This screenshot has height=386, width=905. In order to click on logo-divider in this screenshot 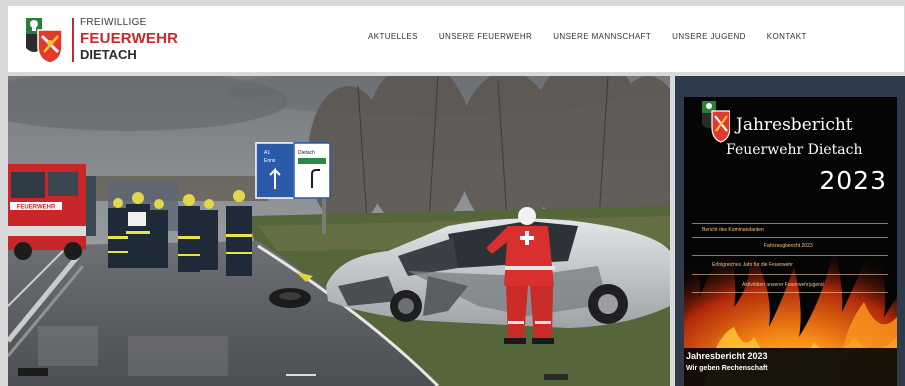, I will do `click(73, 40)`.